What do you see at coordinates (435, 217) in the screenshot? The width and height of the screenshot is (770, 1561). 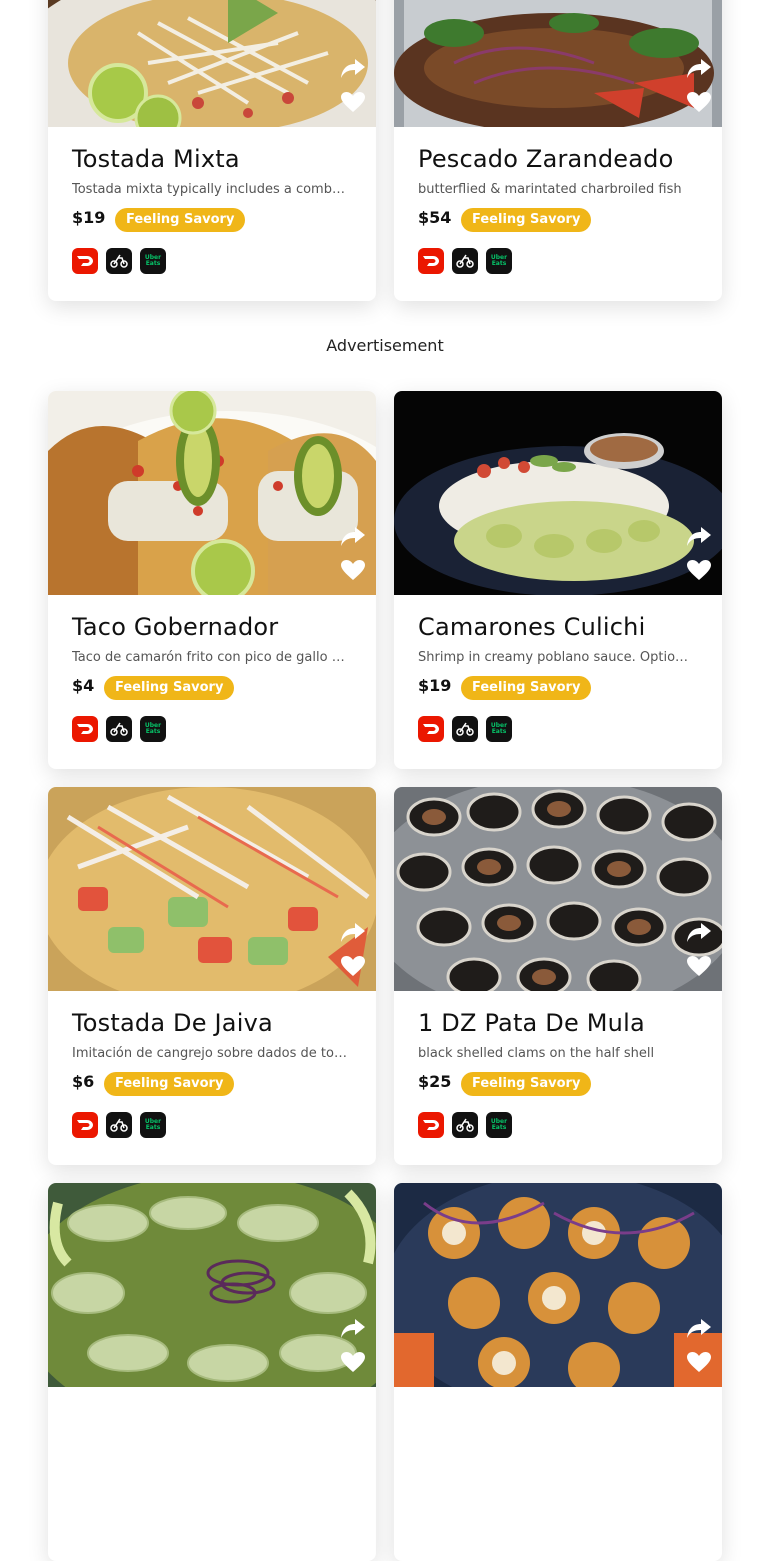 I see `dish-price: $54` at bounding box center [435, 217].